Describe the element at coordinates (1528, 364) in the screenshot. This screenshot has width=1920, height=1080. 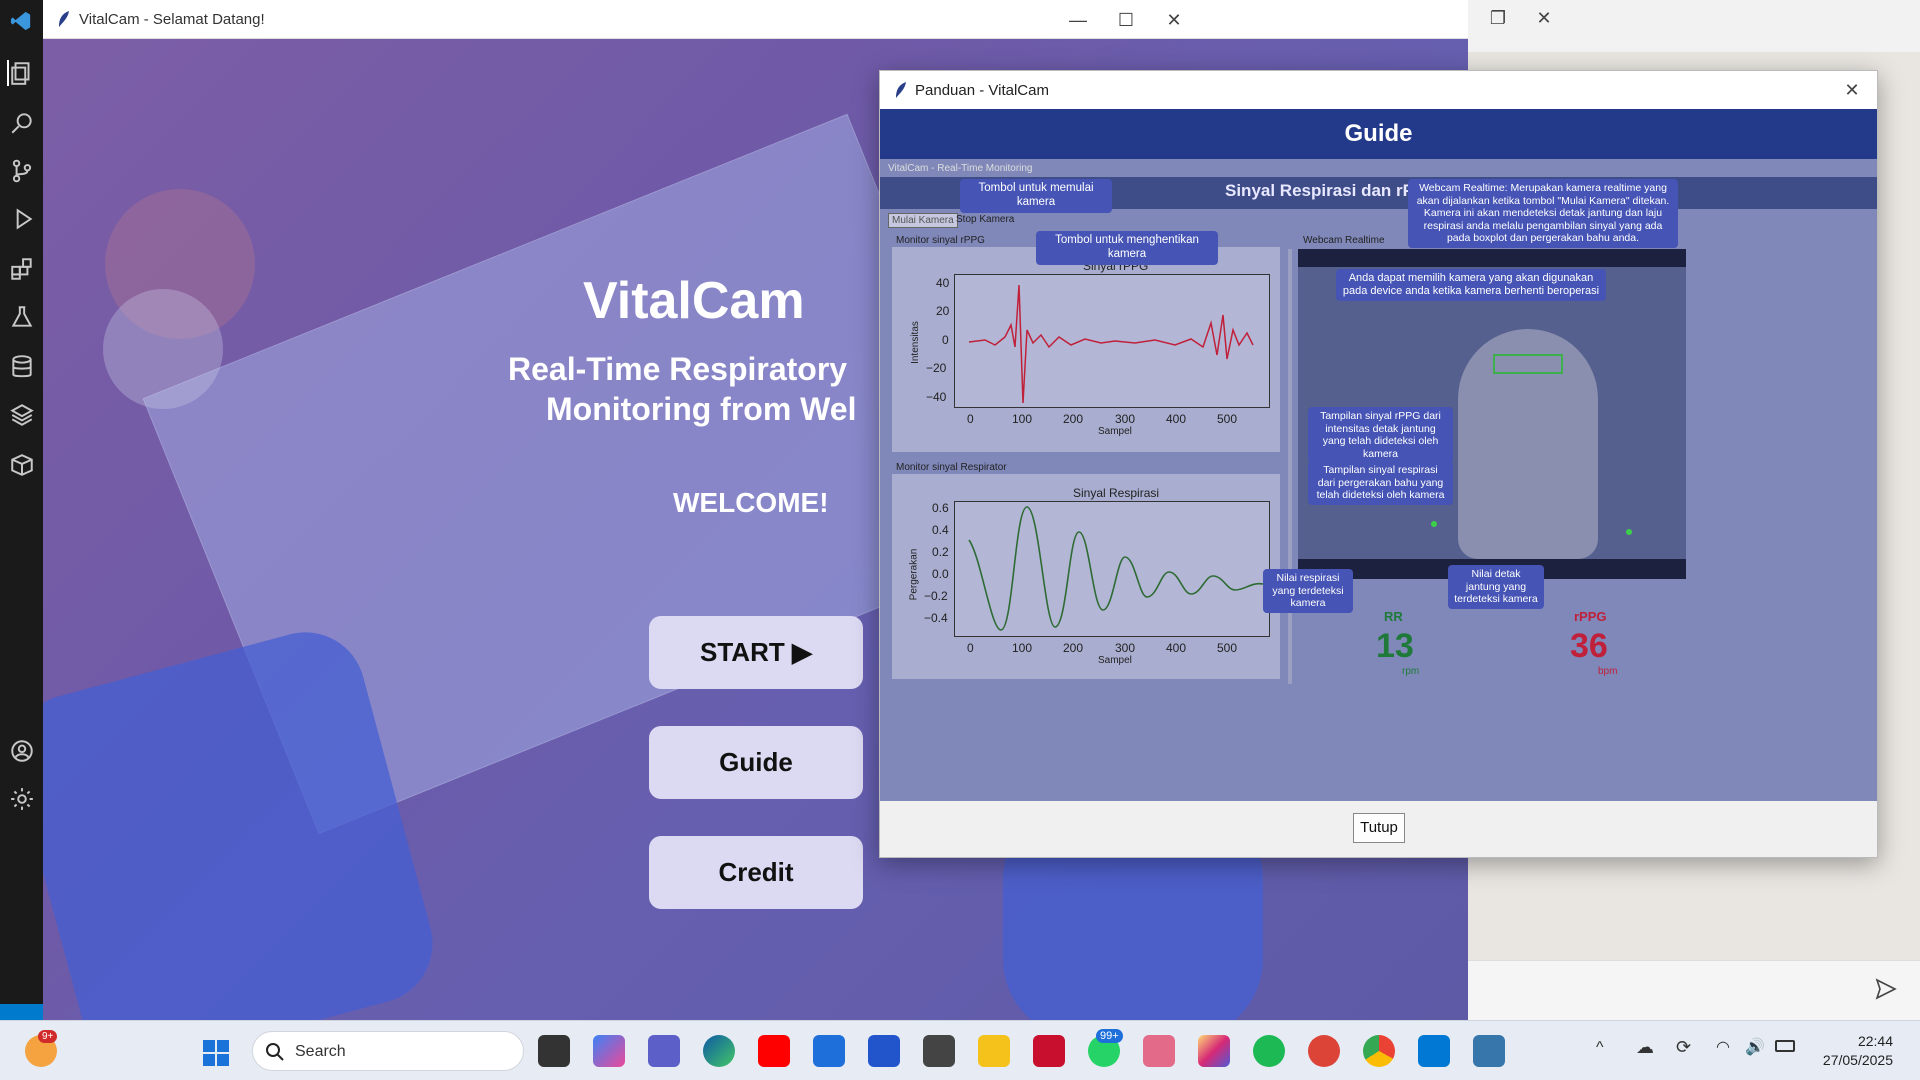
I see `forehead-roi-box` at that location.